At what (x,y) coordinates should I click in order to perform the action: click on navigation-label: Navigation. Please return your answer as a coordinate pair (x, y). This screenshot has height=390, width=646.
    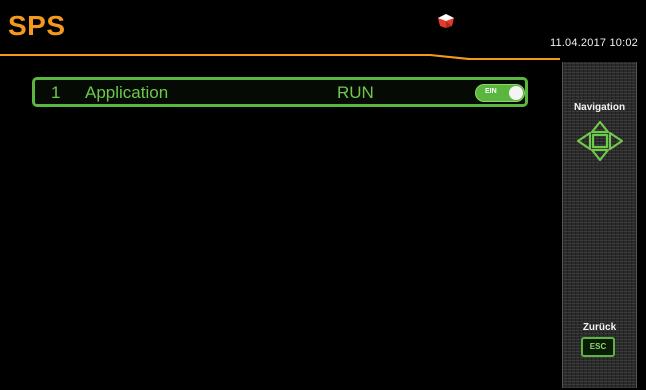
    Looking at the image, I should click on (599, 107).